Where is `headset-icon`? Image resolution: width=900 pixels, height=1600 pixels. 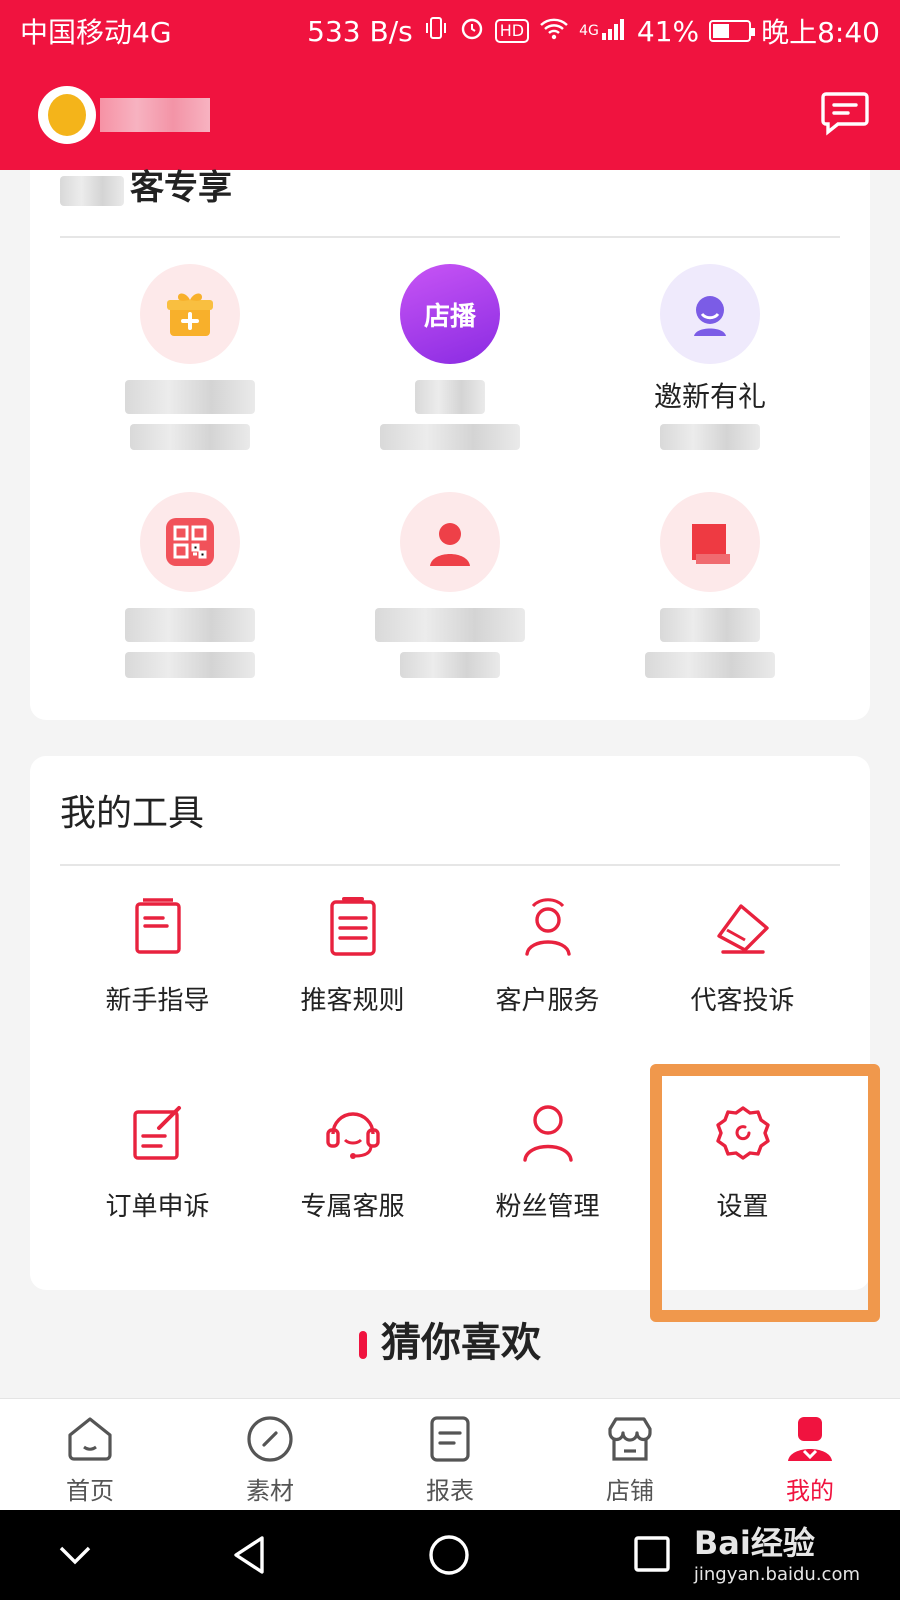
headset-icon is located at coordinates (352, 1135).